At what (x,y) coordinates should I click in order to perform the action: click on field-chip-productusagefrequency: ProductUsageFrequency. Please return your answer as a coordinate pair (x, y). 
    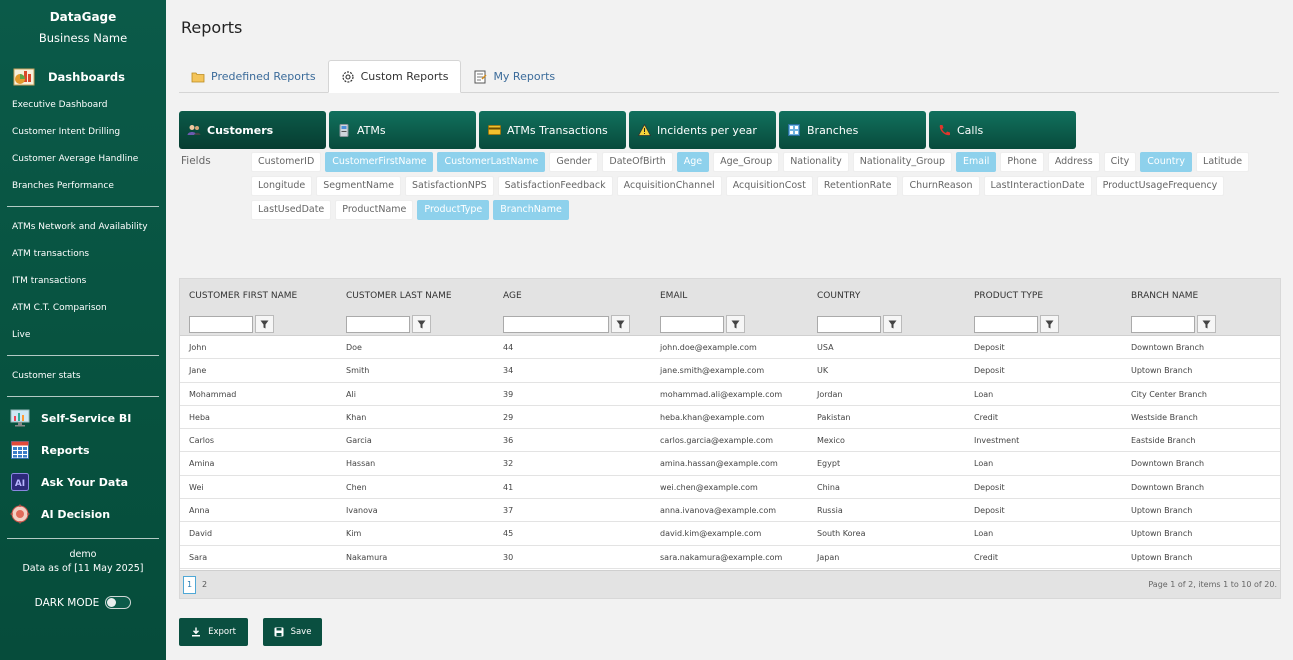
    Looking at the image, I should click on (1160, 186).